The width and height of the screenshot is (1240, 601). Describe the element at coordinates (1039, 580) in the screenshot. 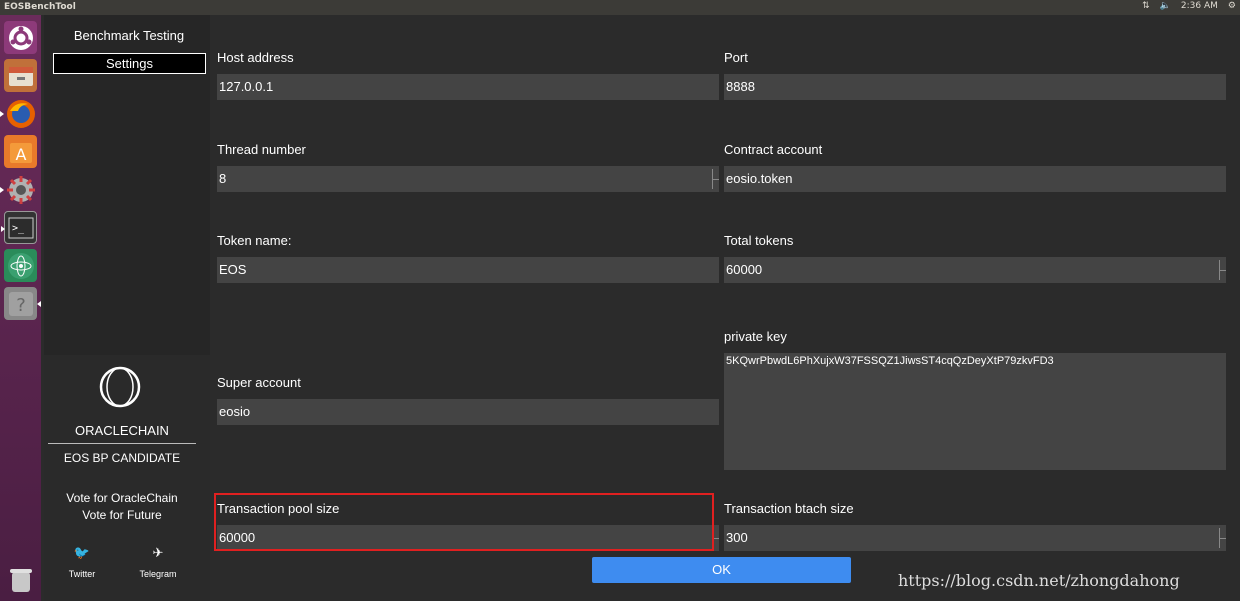

I see `watermark: https://blog.csdn.net/zhongdahong` at that location.